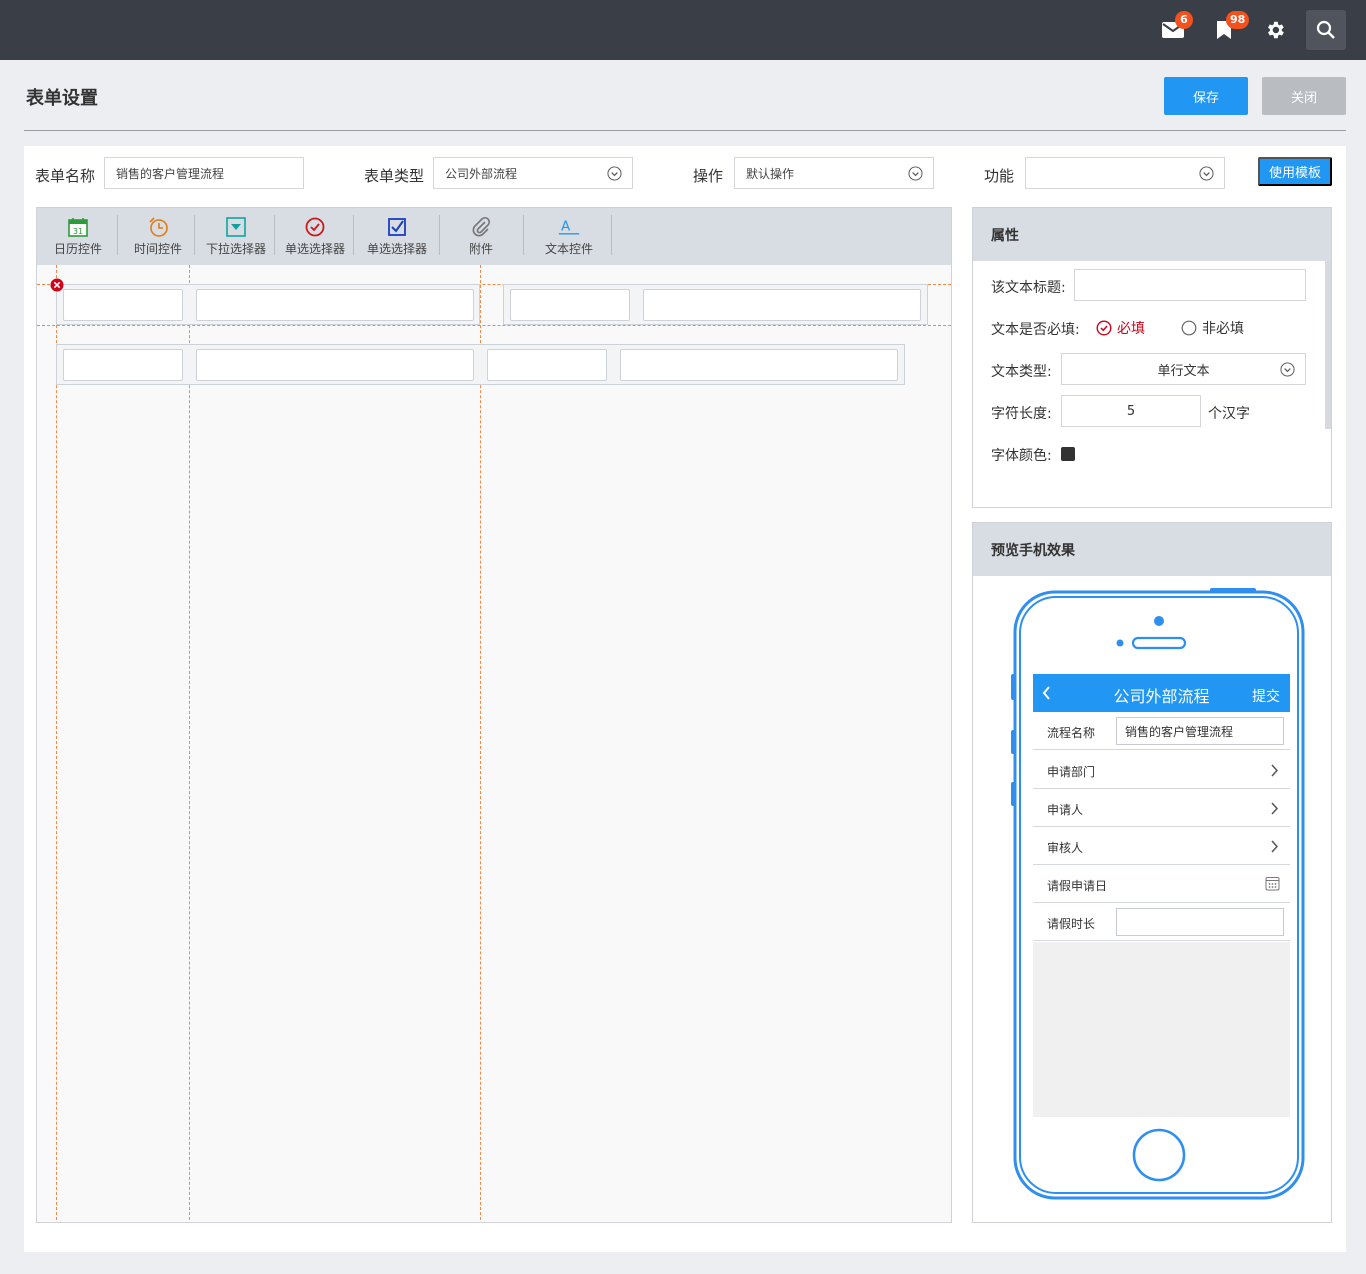 This screenshot has width=1366, height=1274. I want to click on phone-row-leave-duration: 请假时长, so click(1161, 922).